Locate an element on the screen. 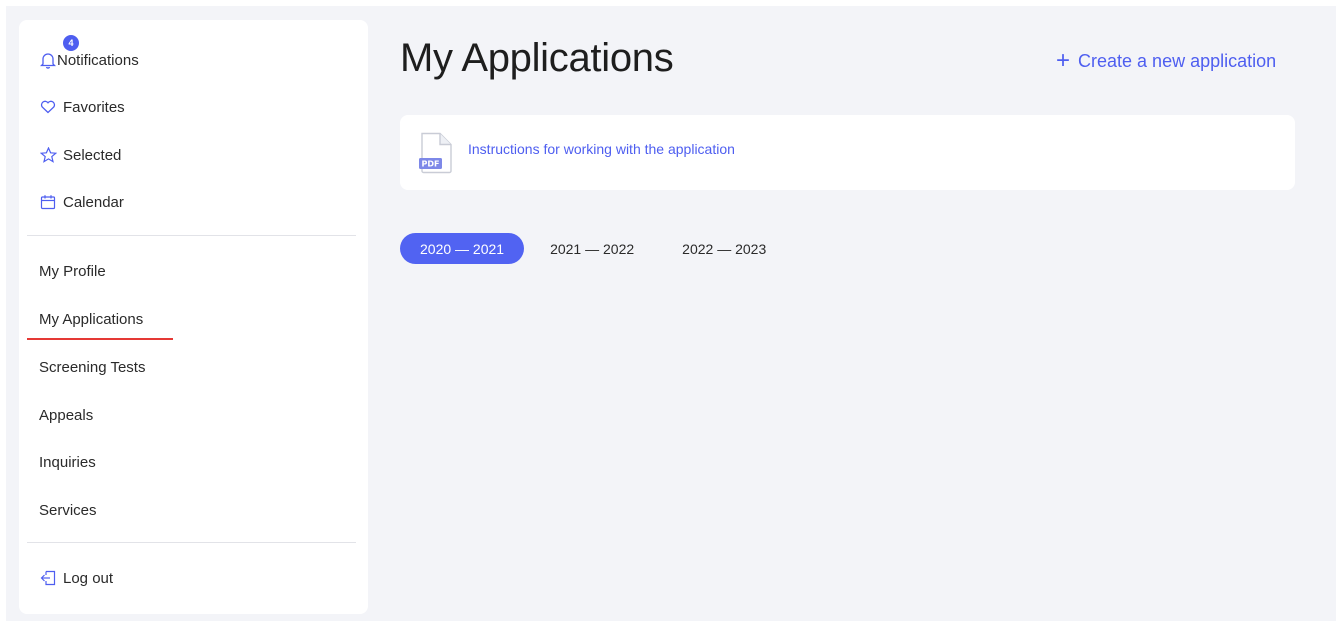 The height and width of the screenshot is (621, 1336). sidebar-item-calendar: Calendar is located at coordinates (81, 202).